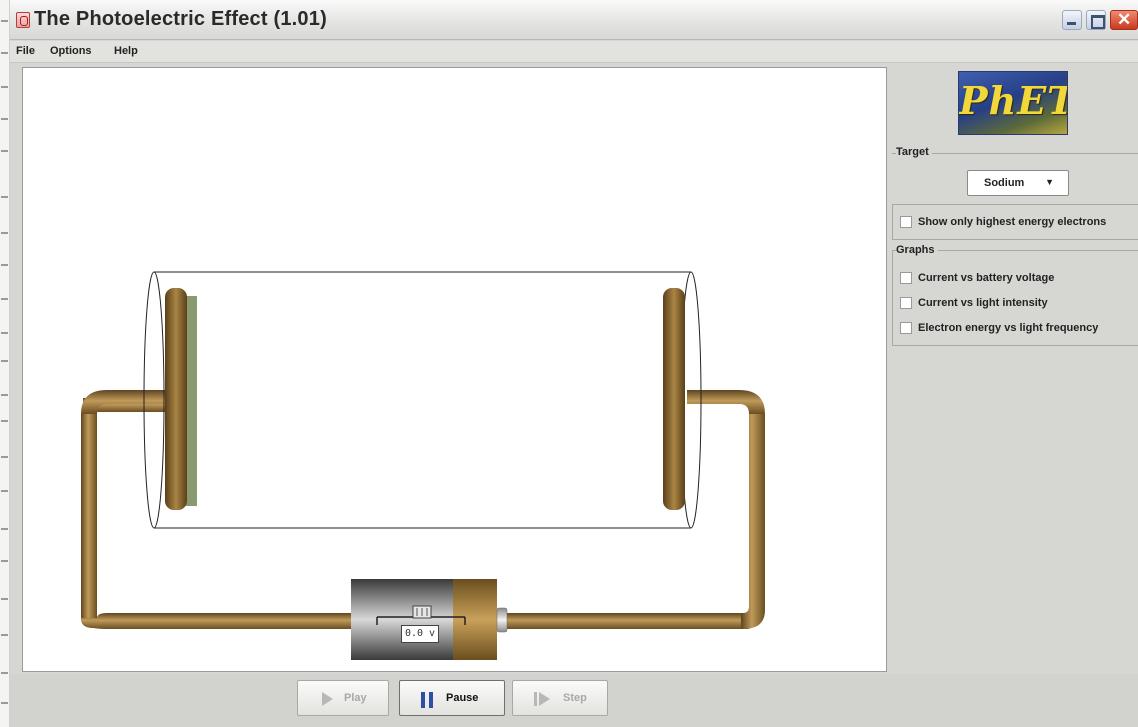 The width and height of the screenshot is (1138, 727). Describe the element at coordinates (917, 250) in the screenshot. I see `graphs-group-label: Graphs` at that location.